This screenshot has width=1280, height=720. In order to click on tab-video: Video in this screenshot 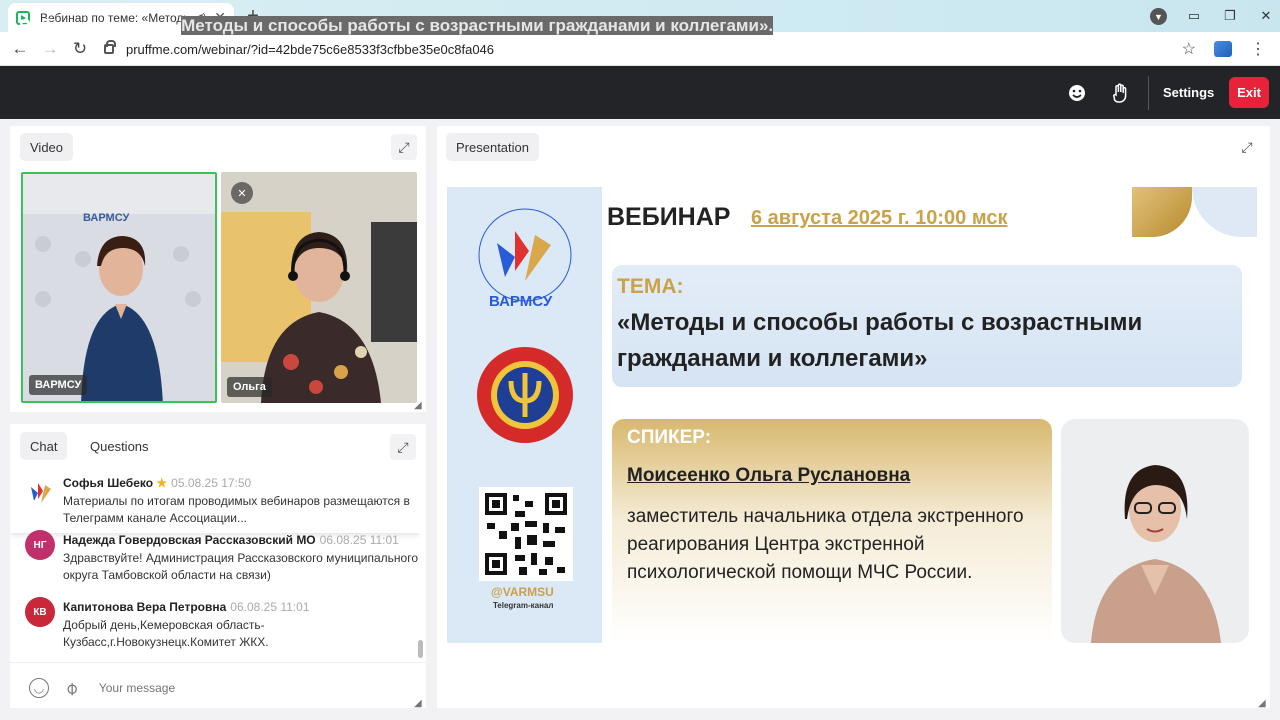, I will do `click(47, 147)`.